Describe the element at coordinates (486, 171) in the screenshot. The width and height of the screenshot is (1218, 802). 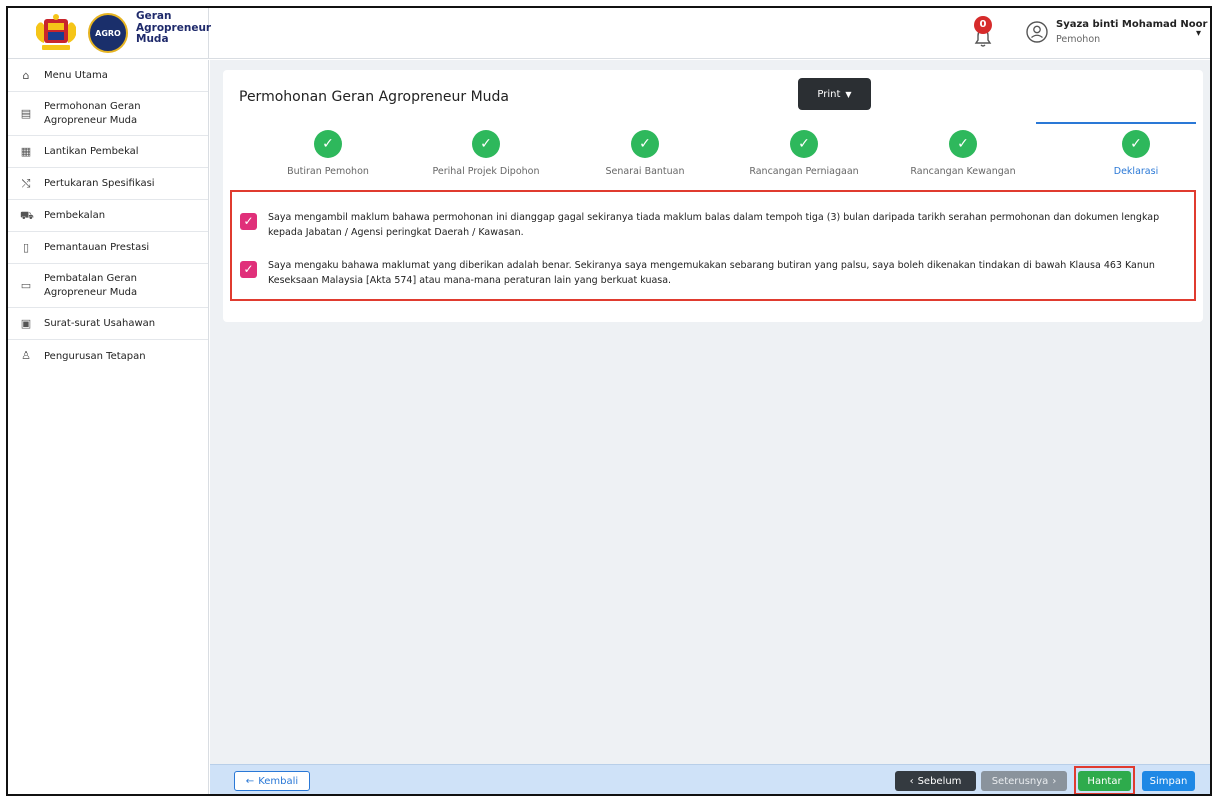
I see `step-label: Perihal Projek Dipohon` at that location.